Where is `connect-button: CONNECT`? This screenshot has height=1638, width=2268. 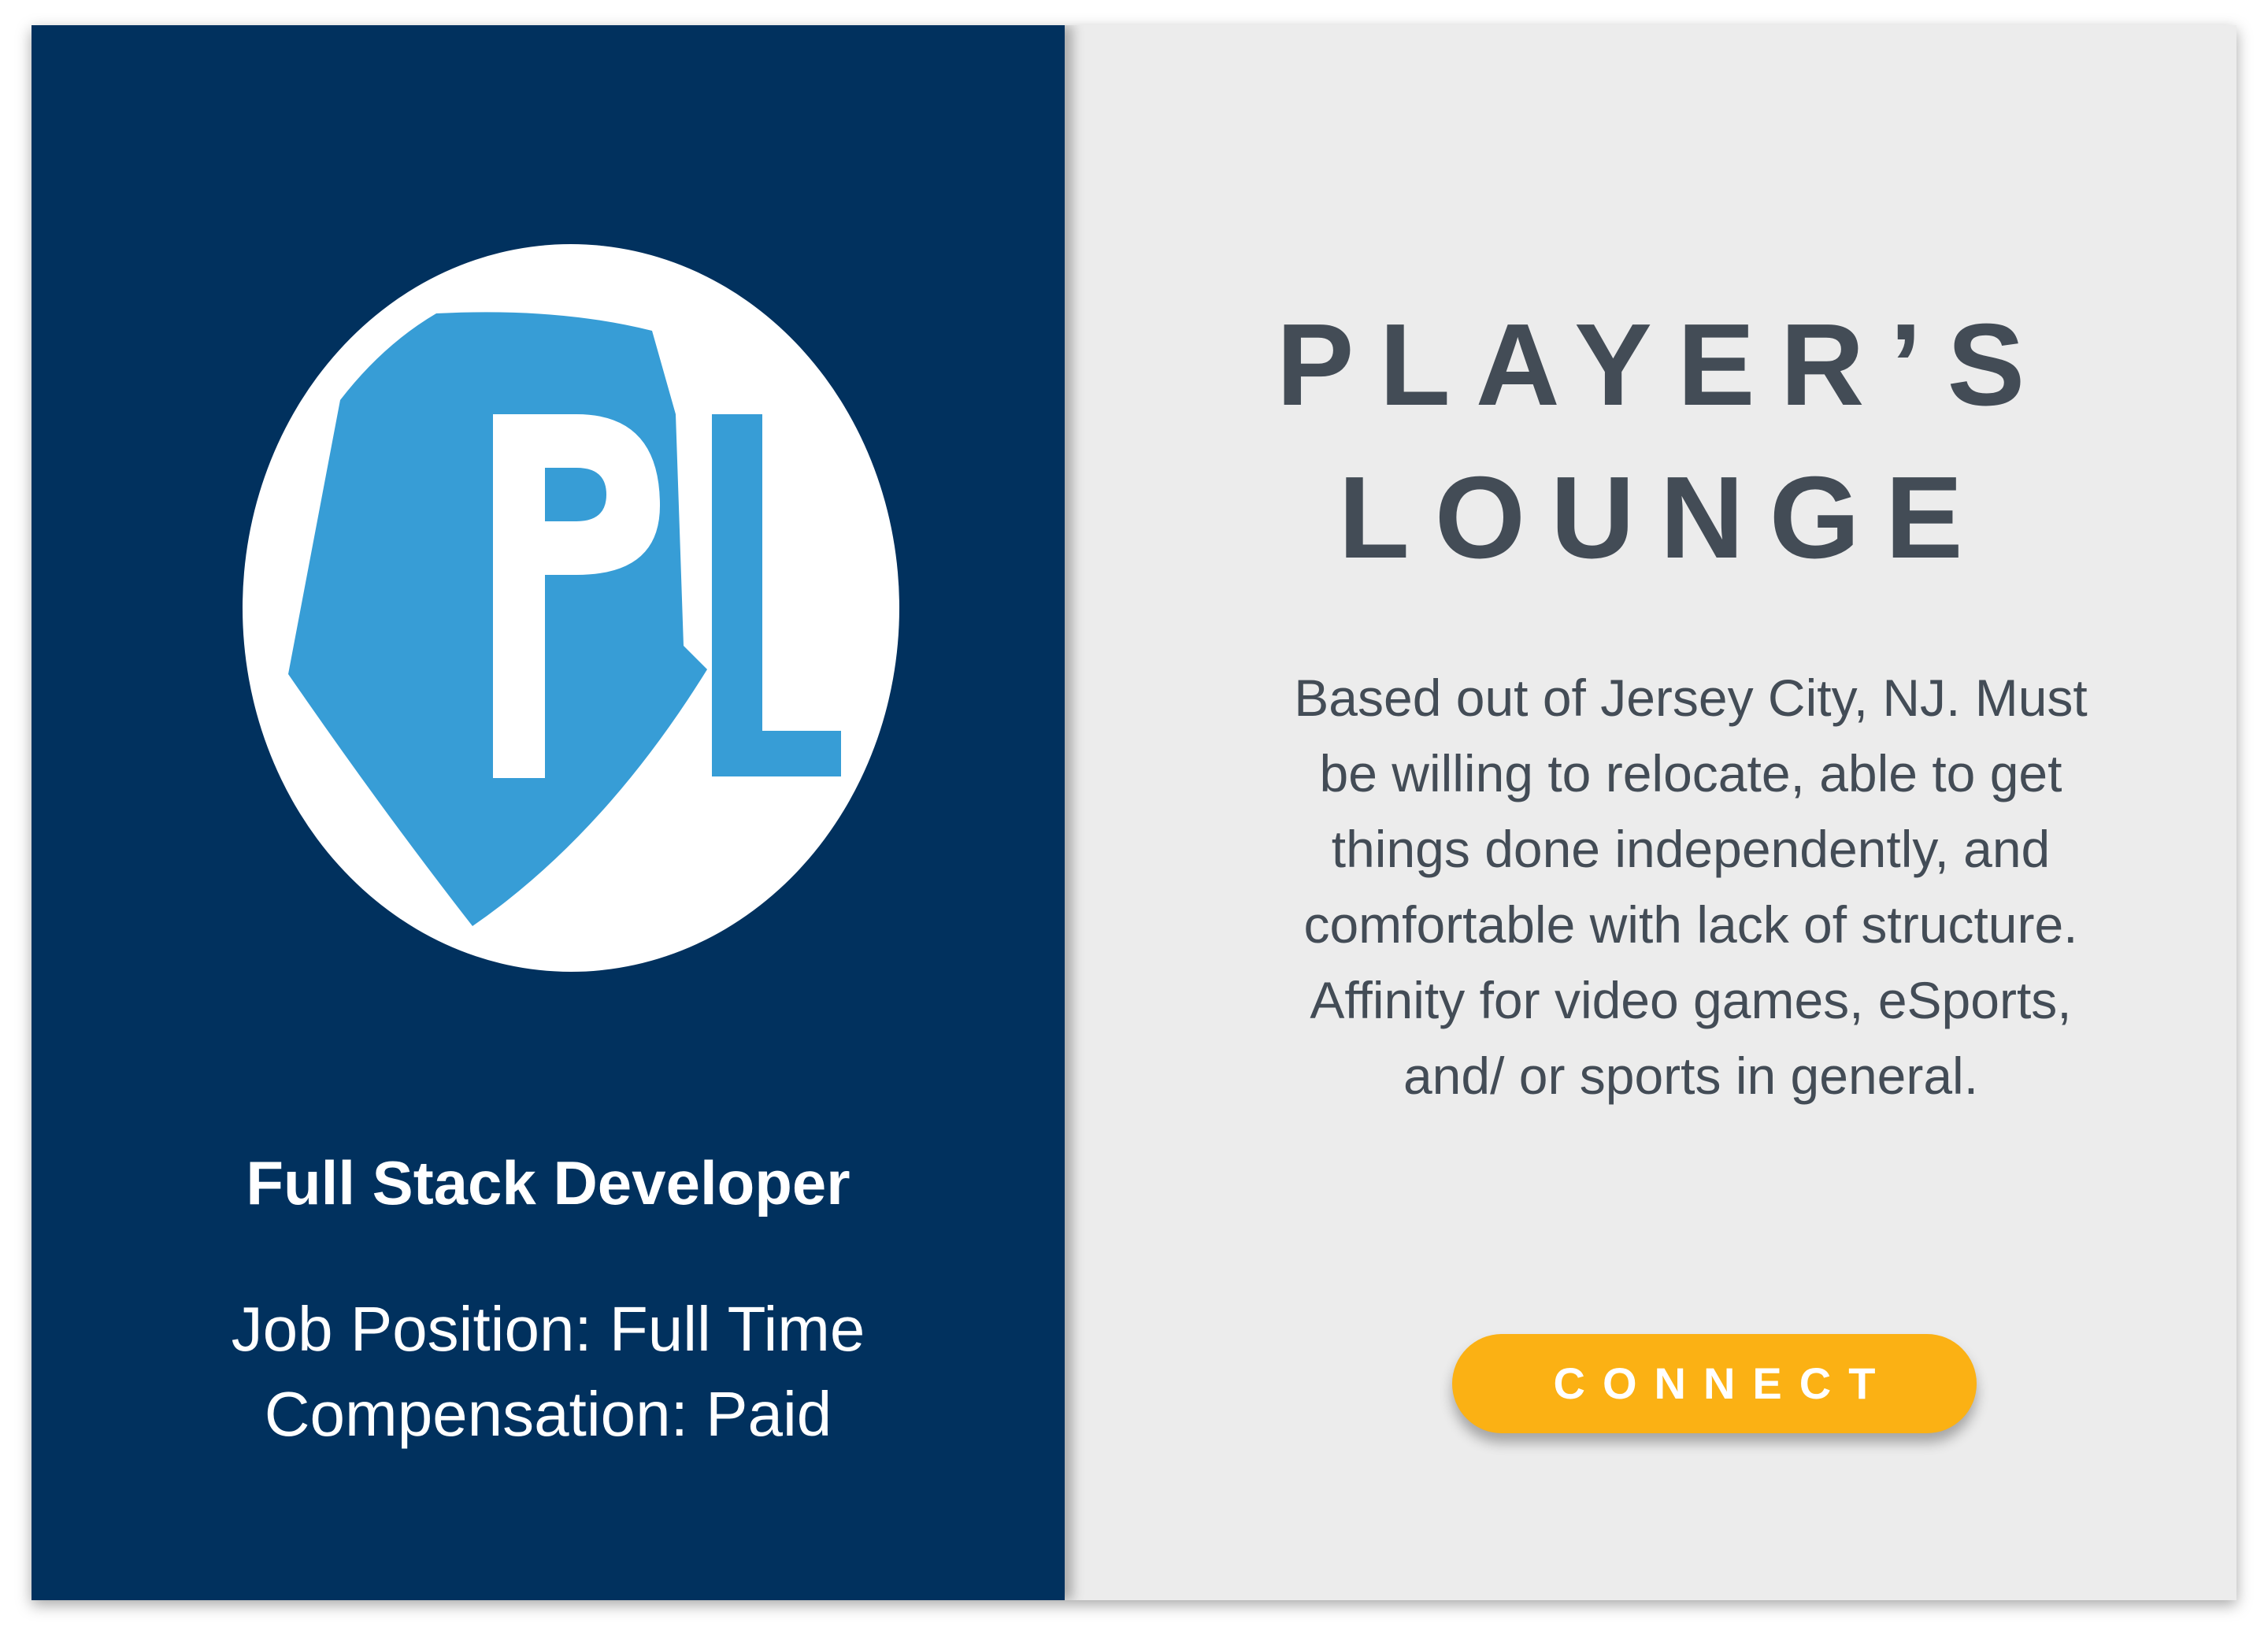
connect-button: CONNECT is located at coordinates (1714, 1383).